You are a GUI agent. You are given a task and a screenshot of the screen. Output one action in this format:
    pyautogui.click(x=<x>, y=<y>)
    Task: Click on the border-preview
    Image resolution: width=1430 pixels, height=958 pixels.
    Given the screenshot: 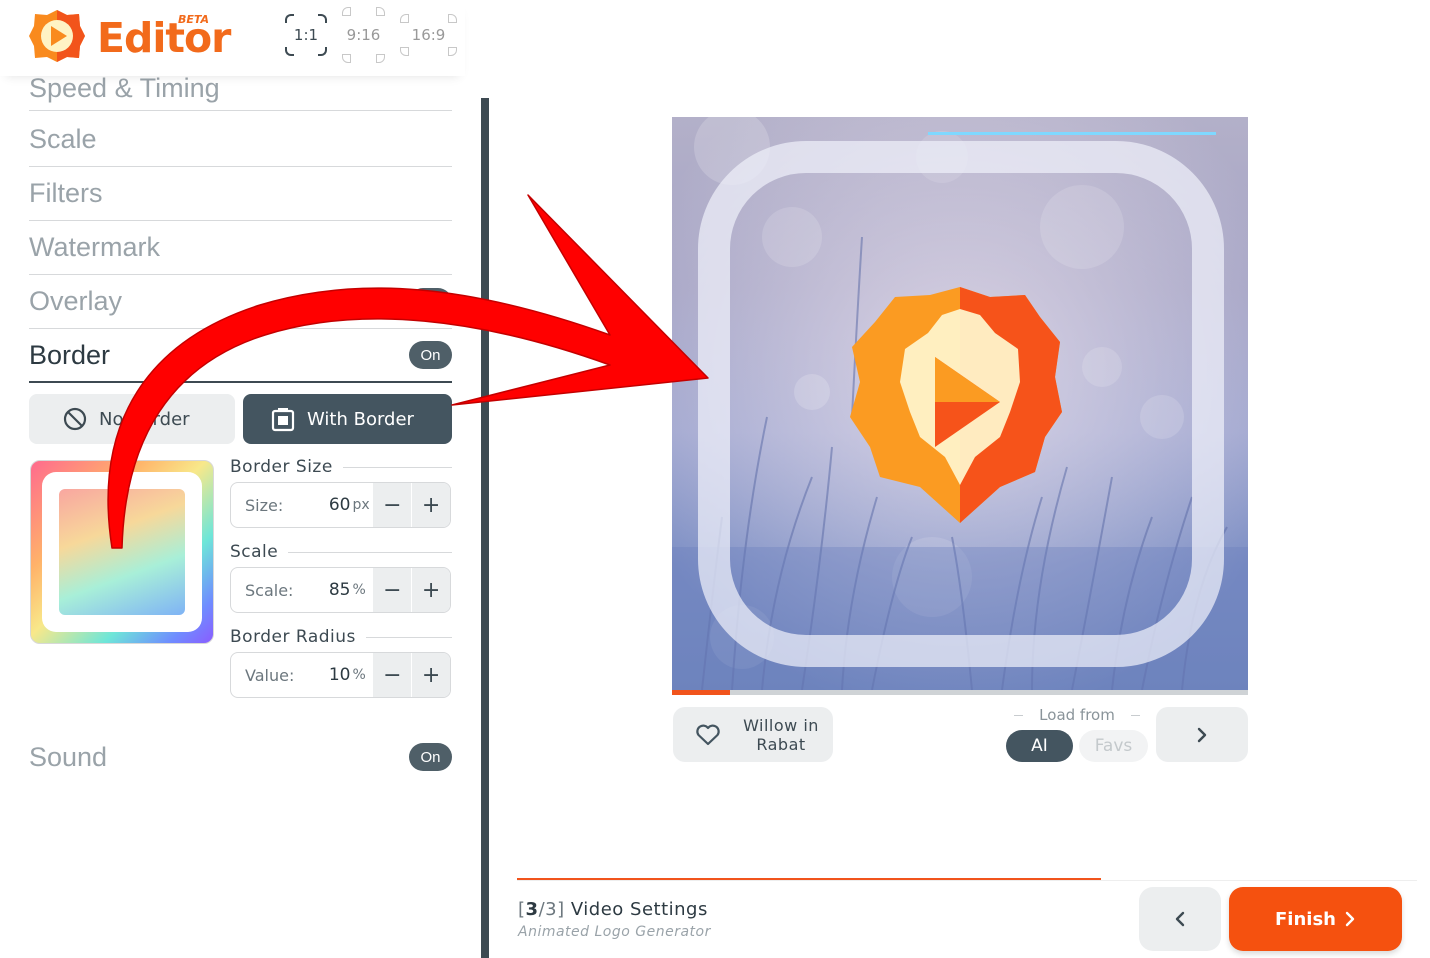 What is the action you would take?
    pyautogui.click(x=122, y=552)
    